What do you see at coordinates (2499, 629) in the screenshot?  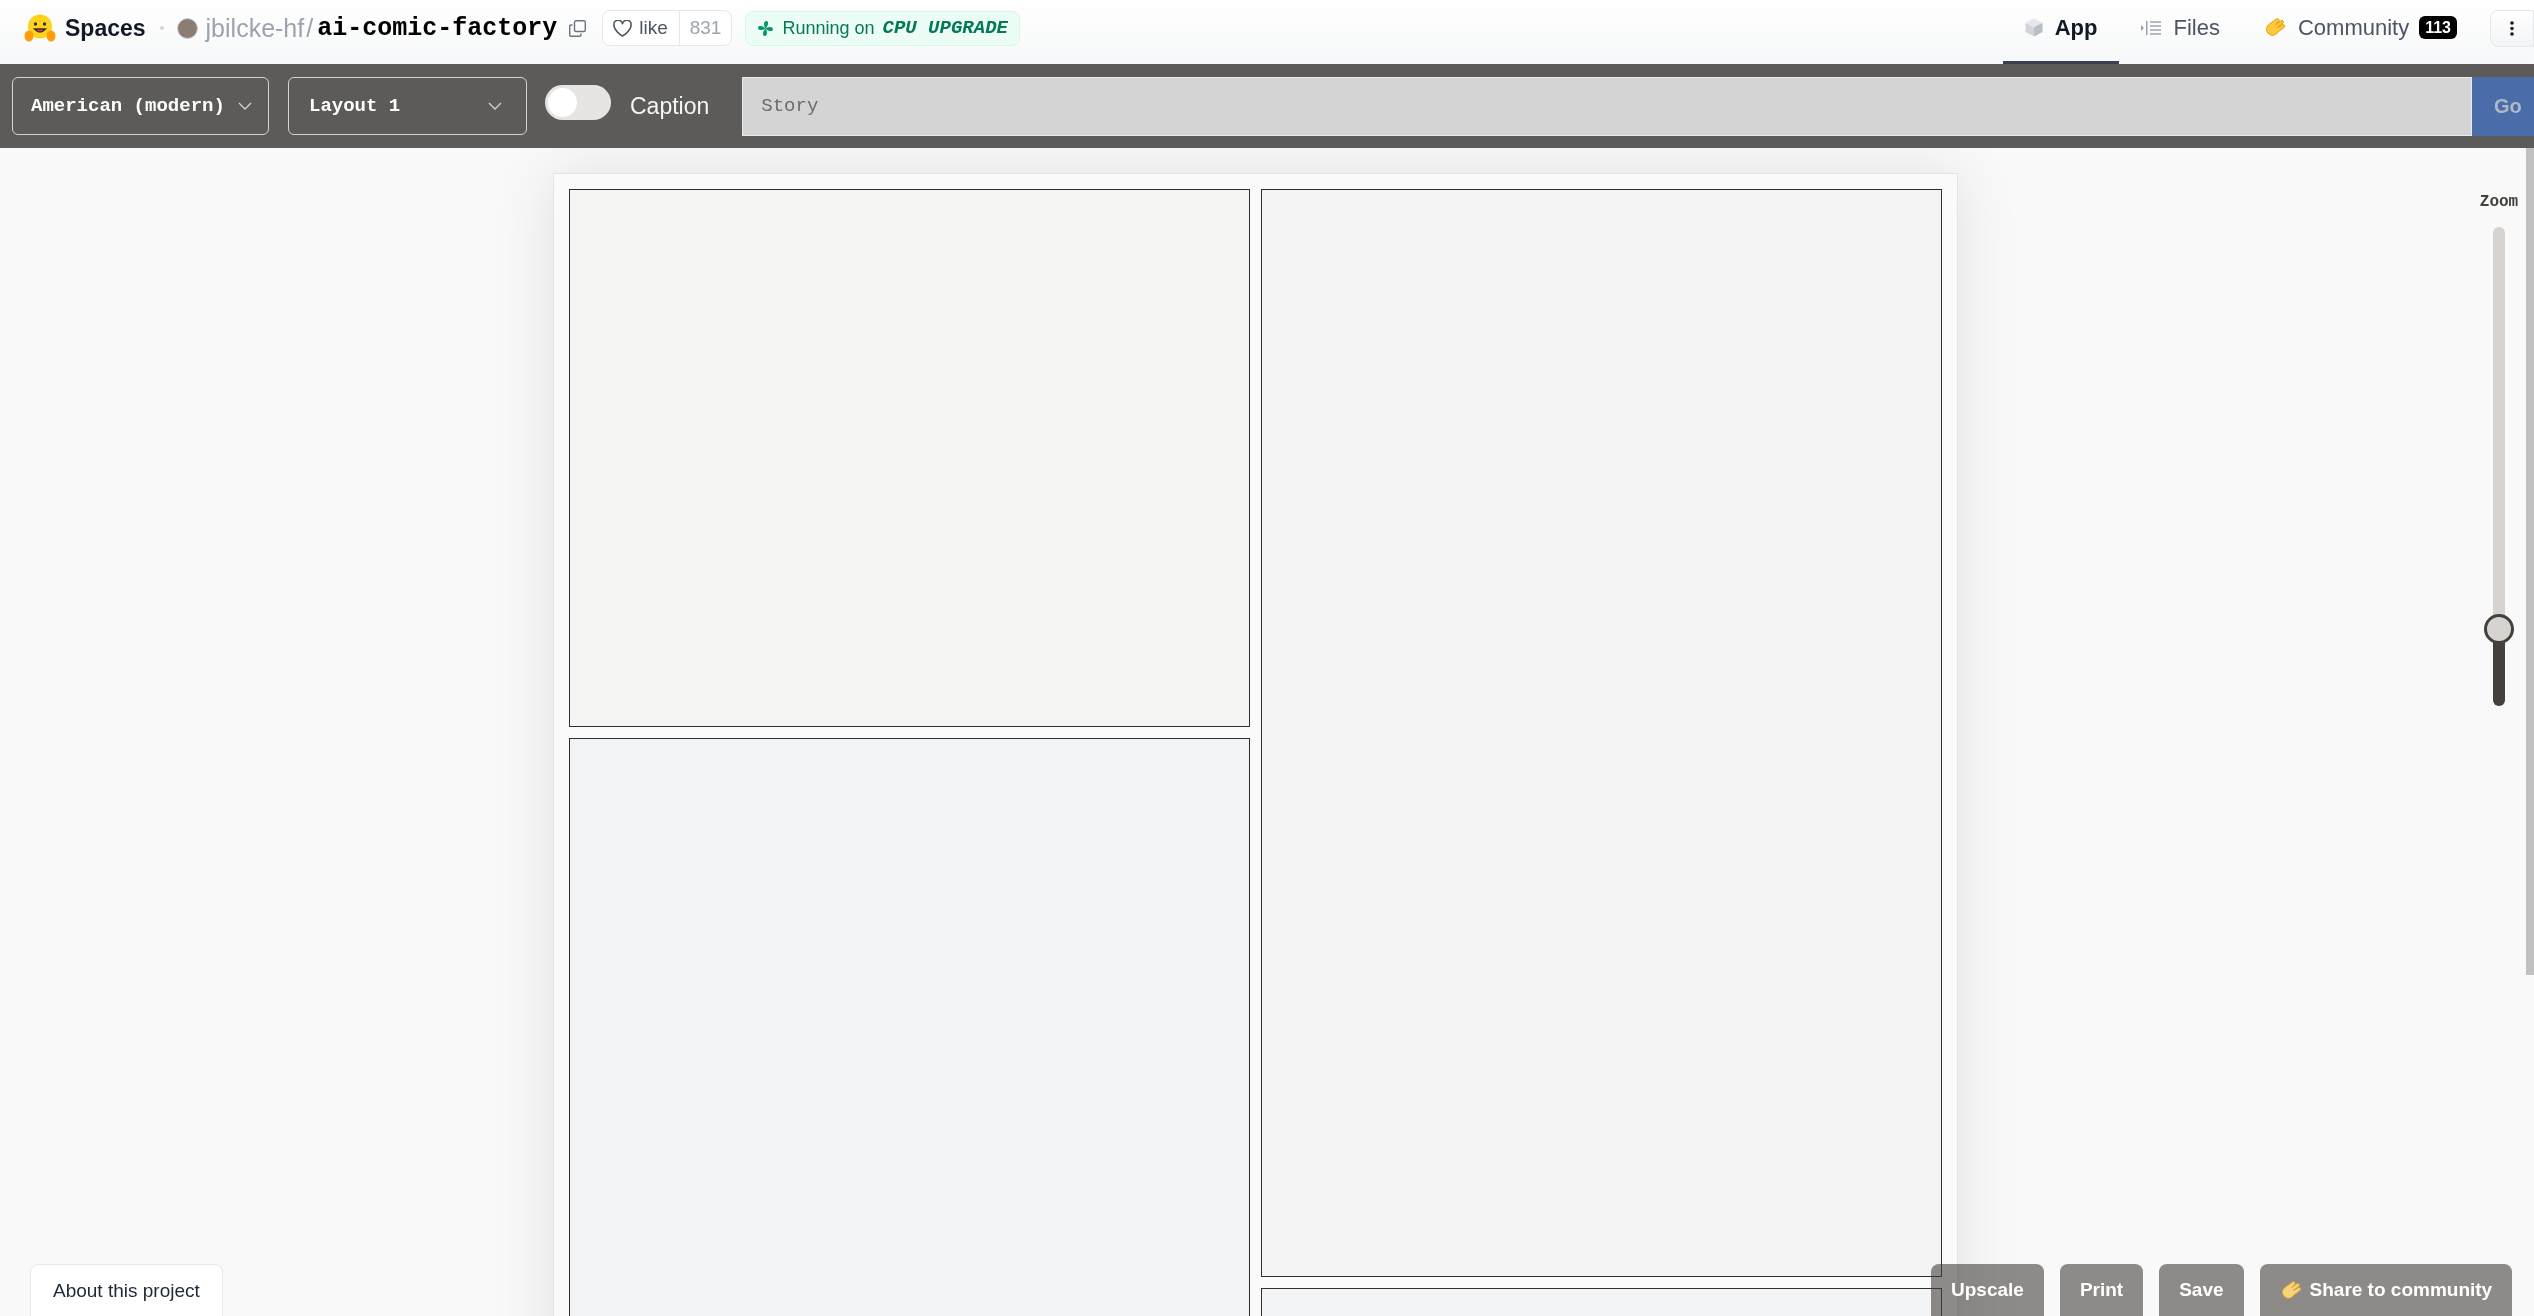 I see `slider-thumb` at bounding box center [2499, 629].